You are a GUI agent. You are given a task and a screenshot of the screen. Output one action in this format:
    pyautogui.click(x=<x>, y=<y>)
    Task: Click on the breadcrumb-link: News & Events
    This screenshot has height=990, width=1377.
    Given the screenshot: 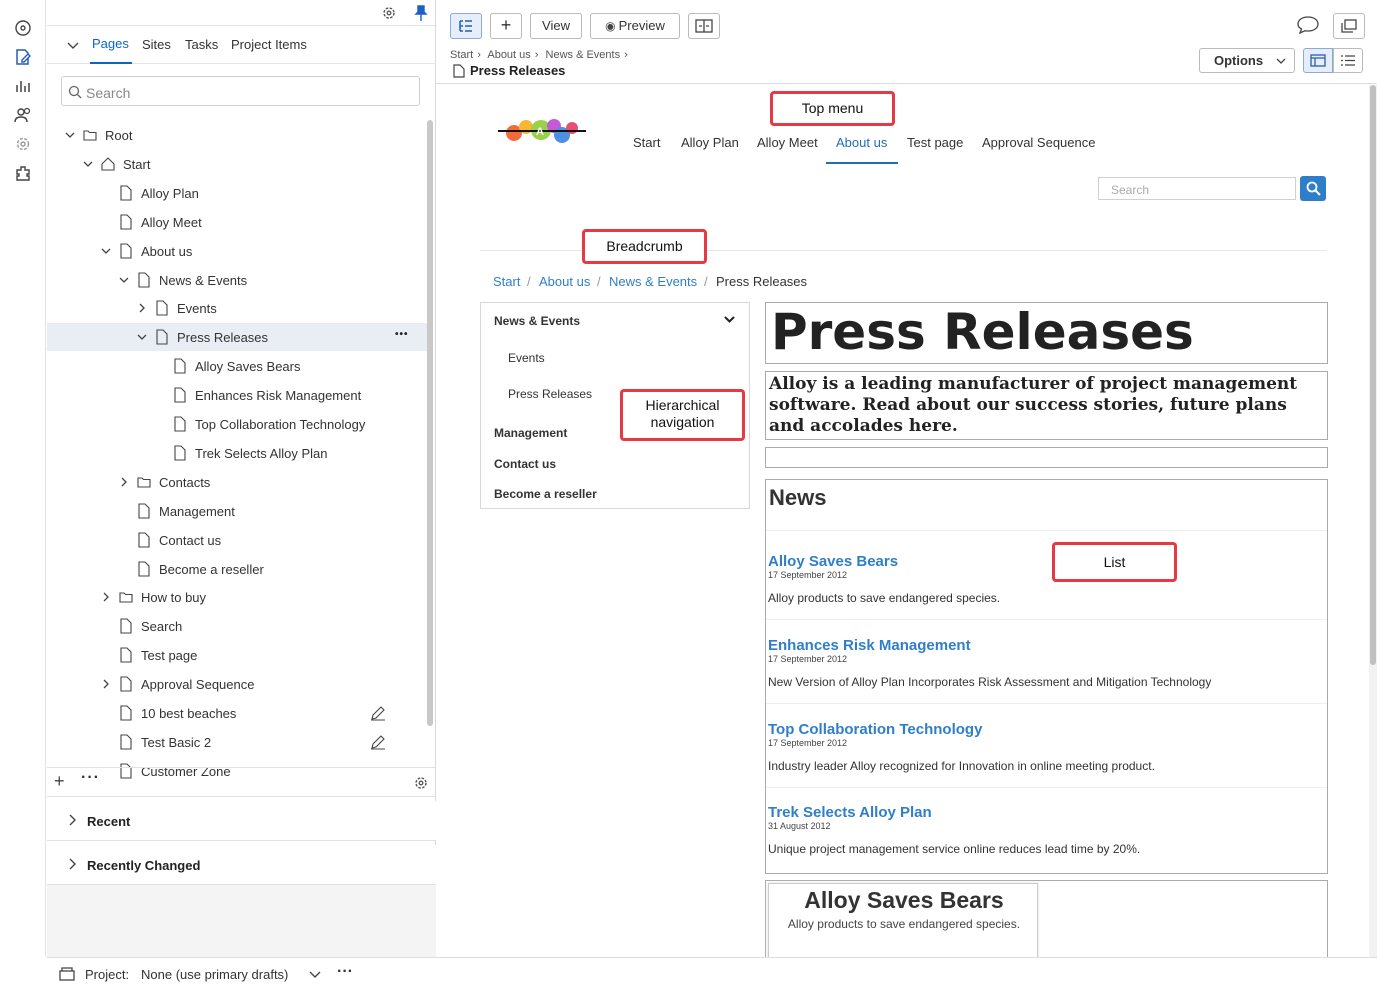 What is the action you would take?
    pyautogui.click(x=653, y=281)
    